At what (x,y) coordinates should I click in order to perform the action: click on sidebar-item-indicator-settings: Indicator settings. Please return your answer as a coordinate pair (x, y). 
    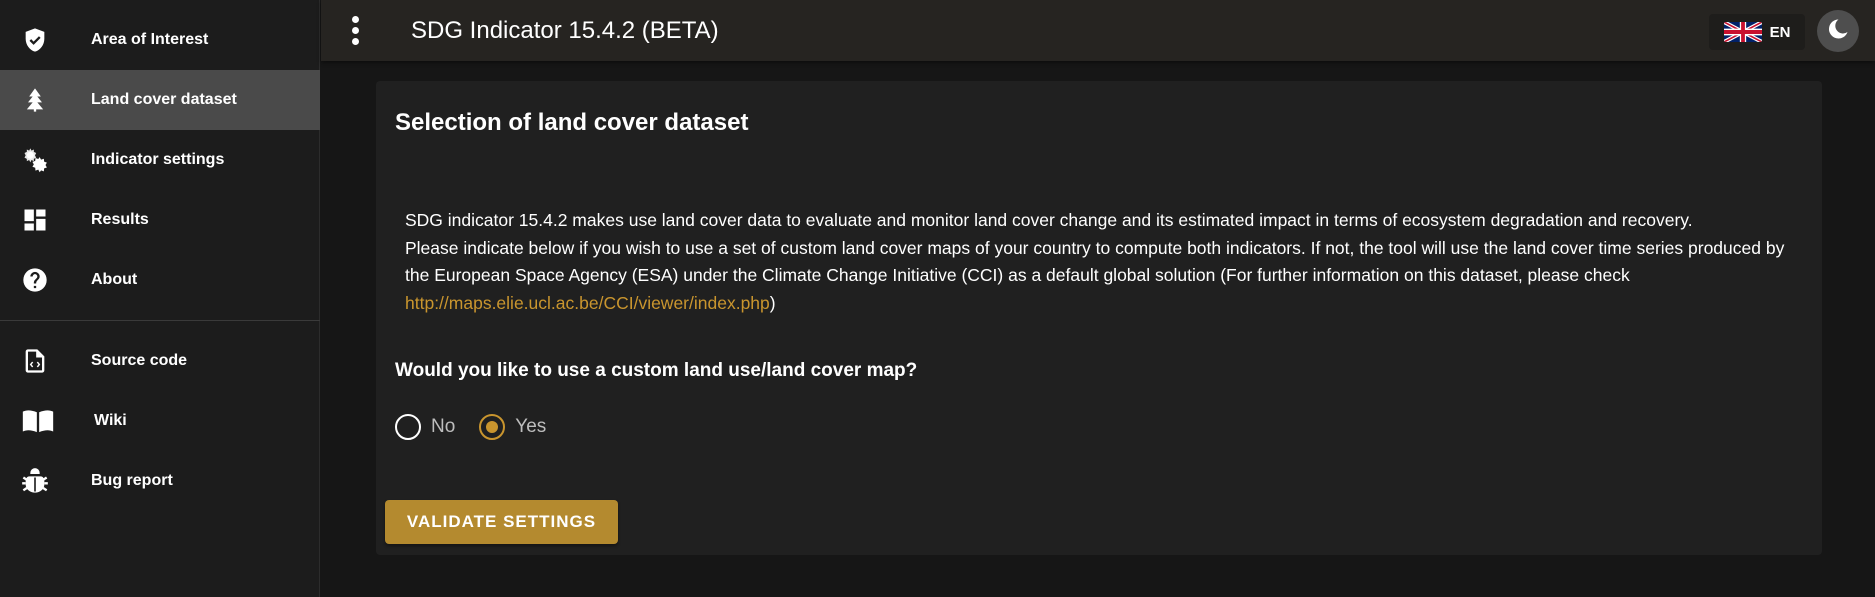
    Looking at the image, I should click on (160, 160).